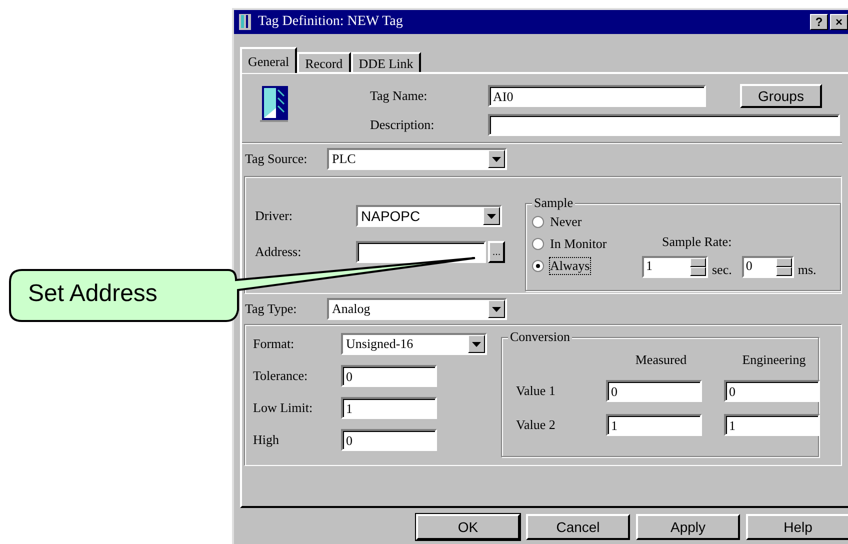 Image resolution: width=848 pixels, height=544 pixels. What do you see at coordinates (269, 60) in the screenshot?
I see `tab: General` at bounding box center [269, 60].